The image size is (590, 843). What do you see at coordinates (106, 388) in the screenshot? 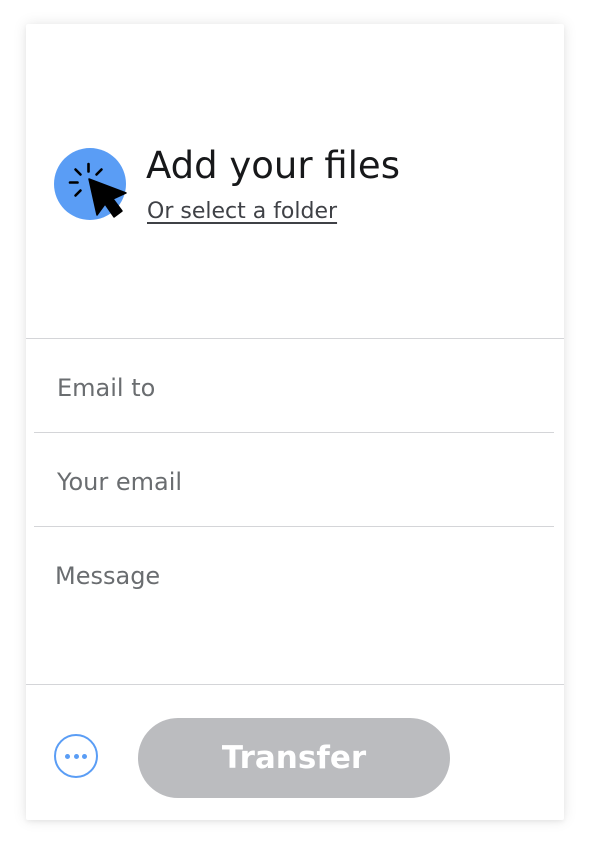
I see `email-to-field: Email to` at bounding box center [106, 388].